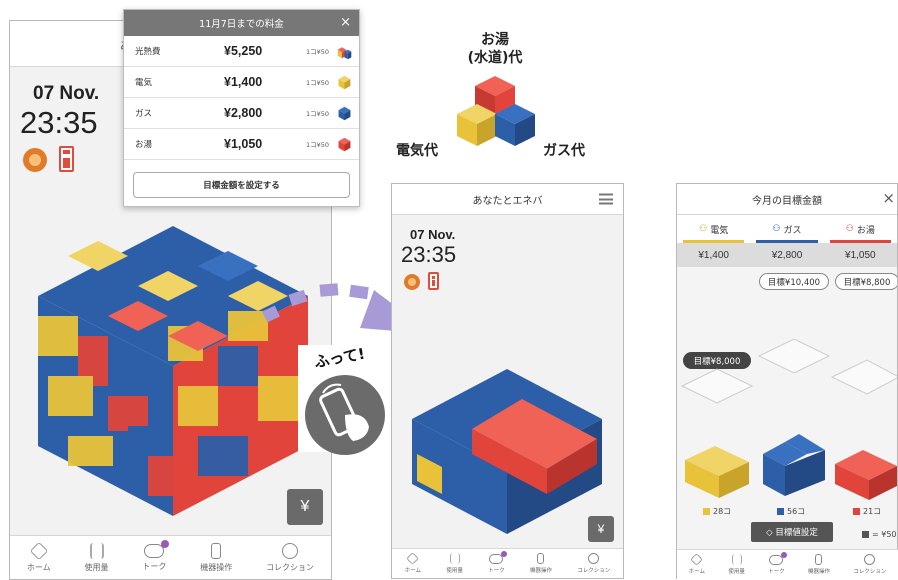  I want to click on tab-electricity: ⚇ 電気, so click(713, 229).